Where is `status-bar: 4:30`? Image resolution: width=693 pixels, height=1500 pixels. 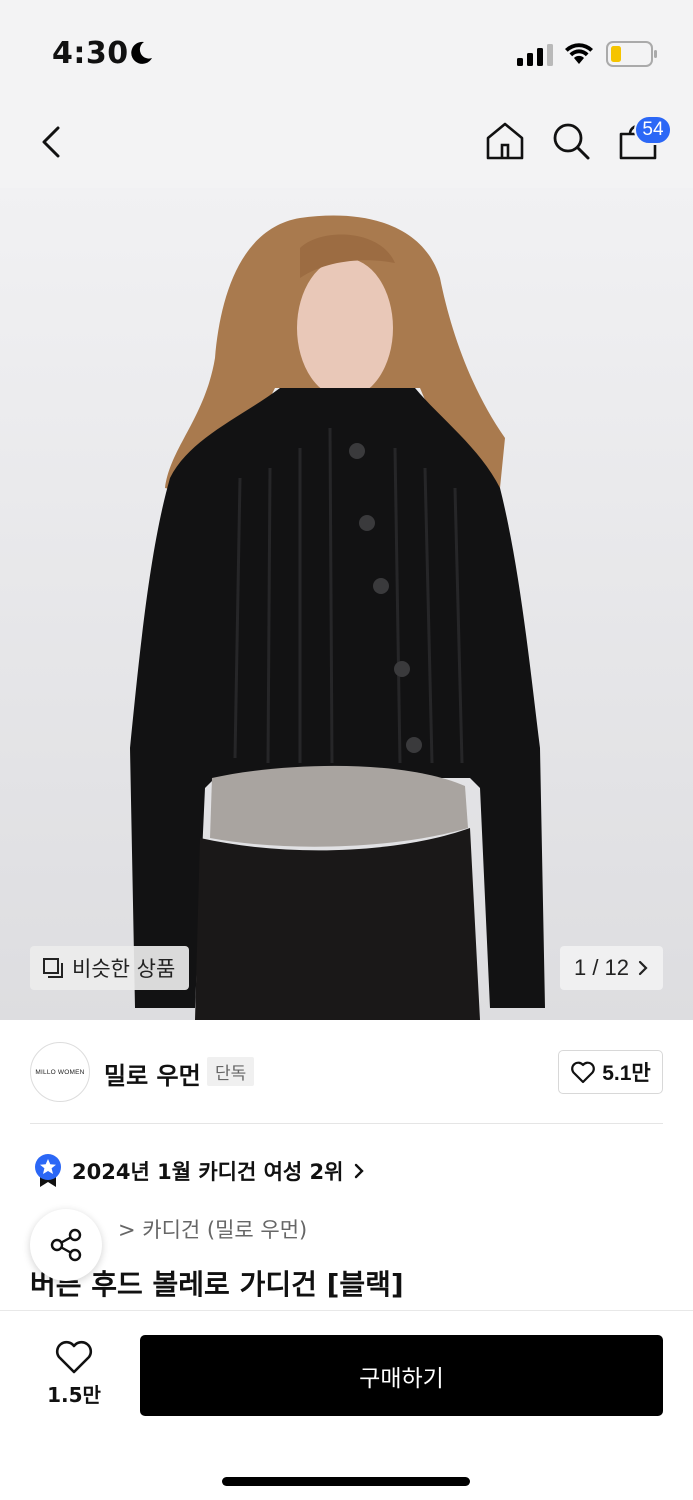 status-bar: 4:30 is located at coordinates (346, 50).